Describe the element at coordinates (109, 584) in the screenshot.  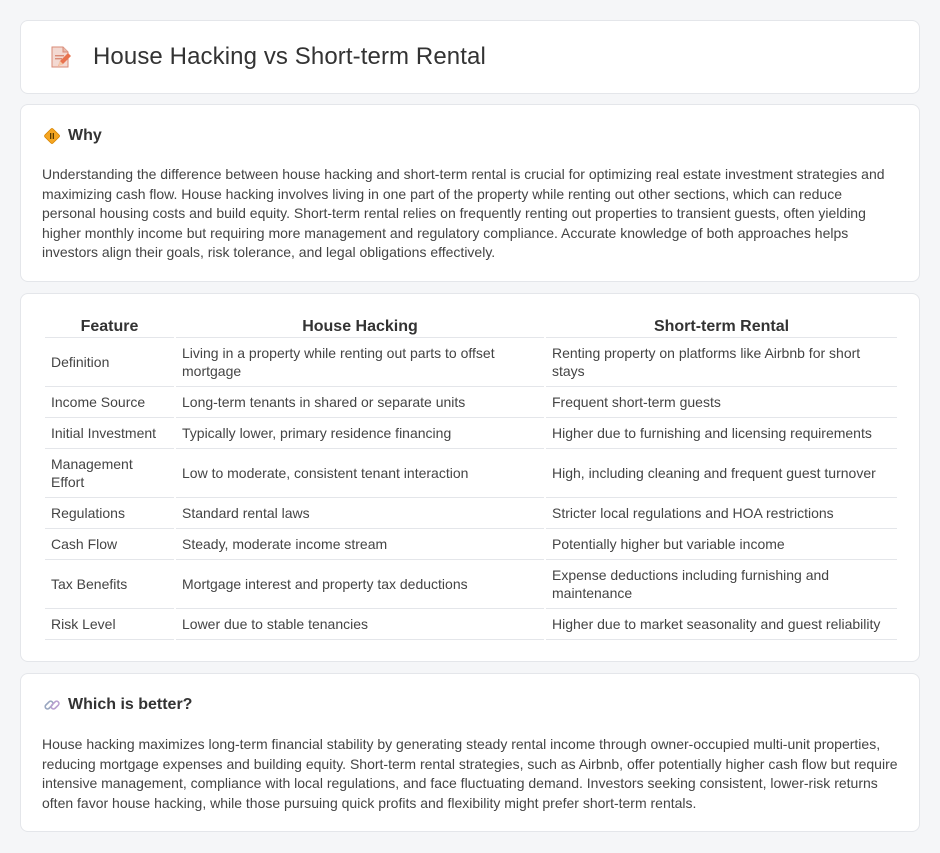
I see `feature-cell: Tax Benefits` at that location.